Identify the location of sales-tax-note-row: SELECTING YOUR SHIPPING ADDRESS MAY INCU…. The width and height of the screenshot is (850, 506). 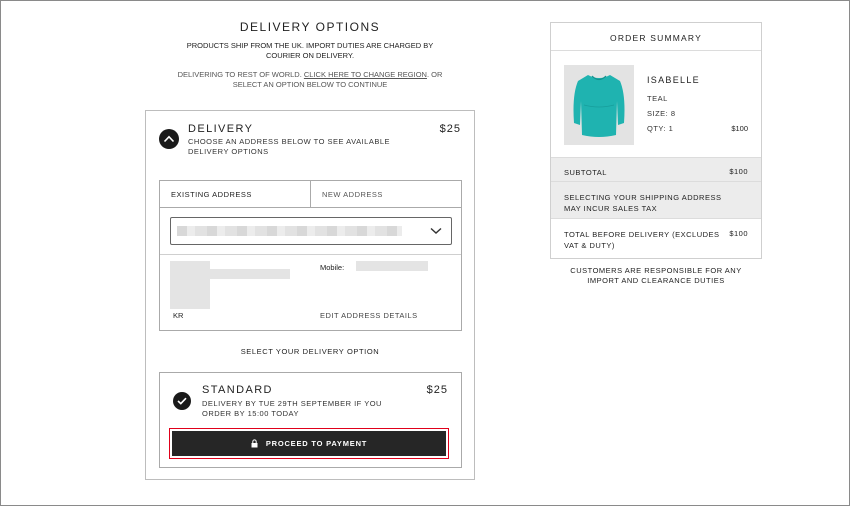
(656, 200).